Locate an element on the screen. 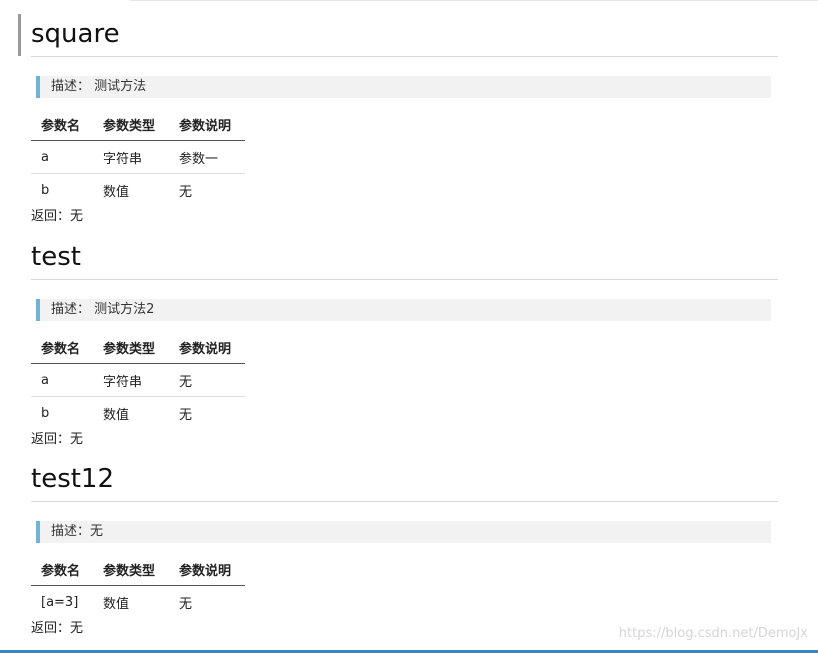  section-title: test12 is located at coordinates (73, 479).